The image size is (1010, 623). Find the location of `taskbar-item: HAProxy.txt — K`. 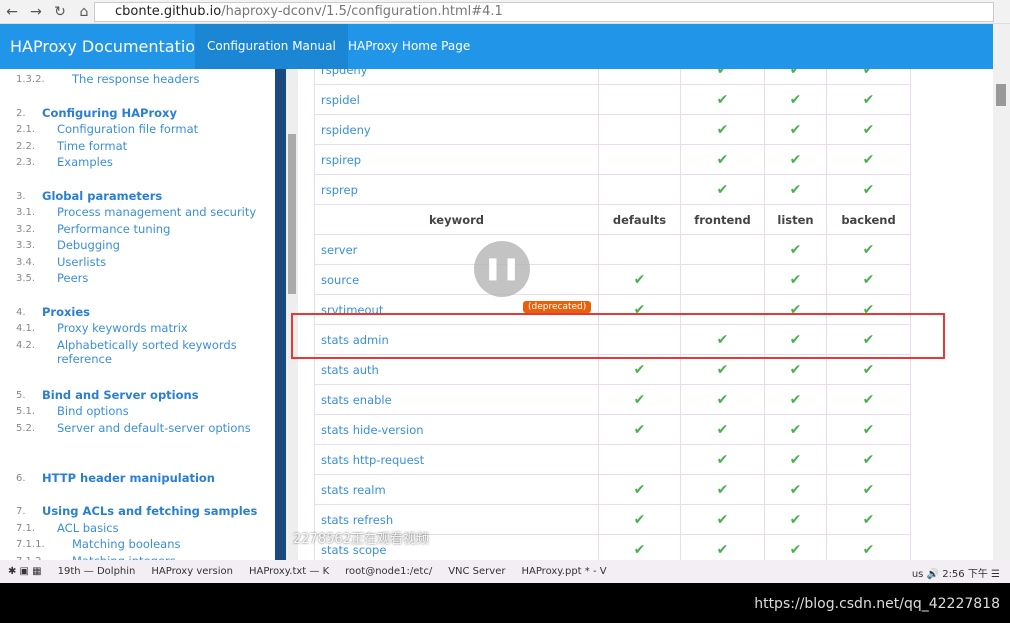

taskbar-item: HAProxy.txt — K is located at coordinates (289, 571).